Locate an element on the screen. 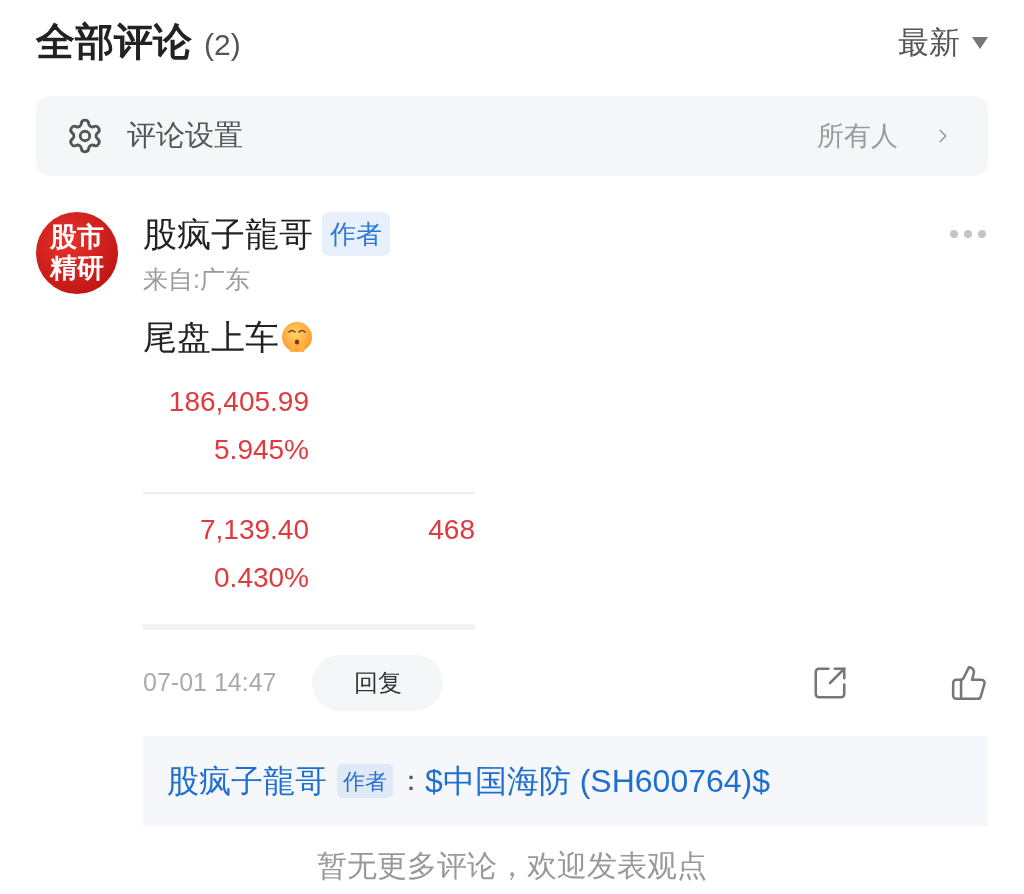  author-location: 来自:广东 is located at coordinates (196, 279).